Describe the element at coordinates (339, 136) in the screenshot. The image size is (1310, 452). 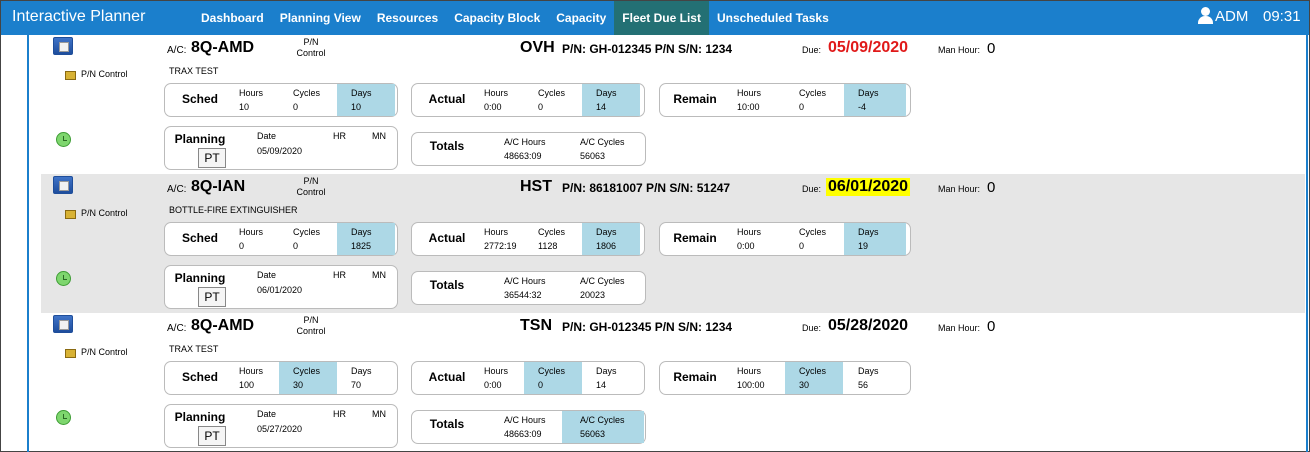
I see `plan-hr-label: HR` at that location.